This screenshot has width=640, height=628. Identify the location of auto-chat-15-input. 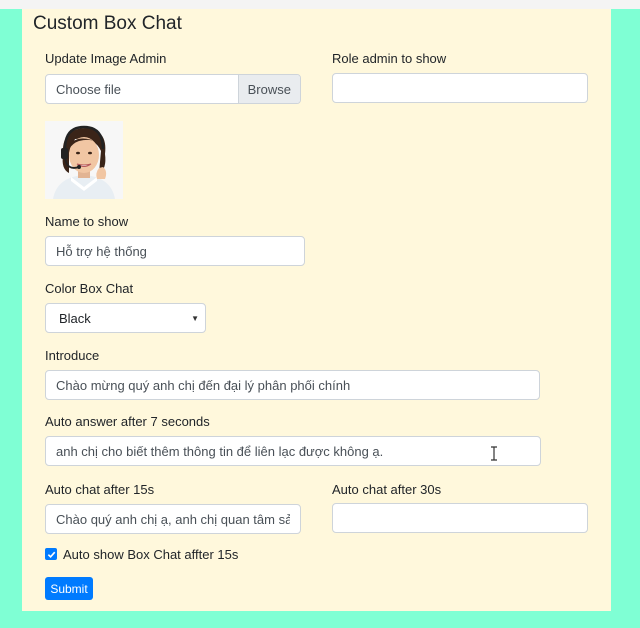
(173, 519).